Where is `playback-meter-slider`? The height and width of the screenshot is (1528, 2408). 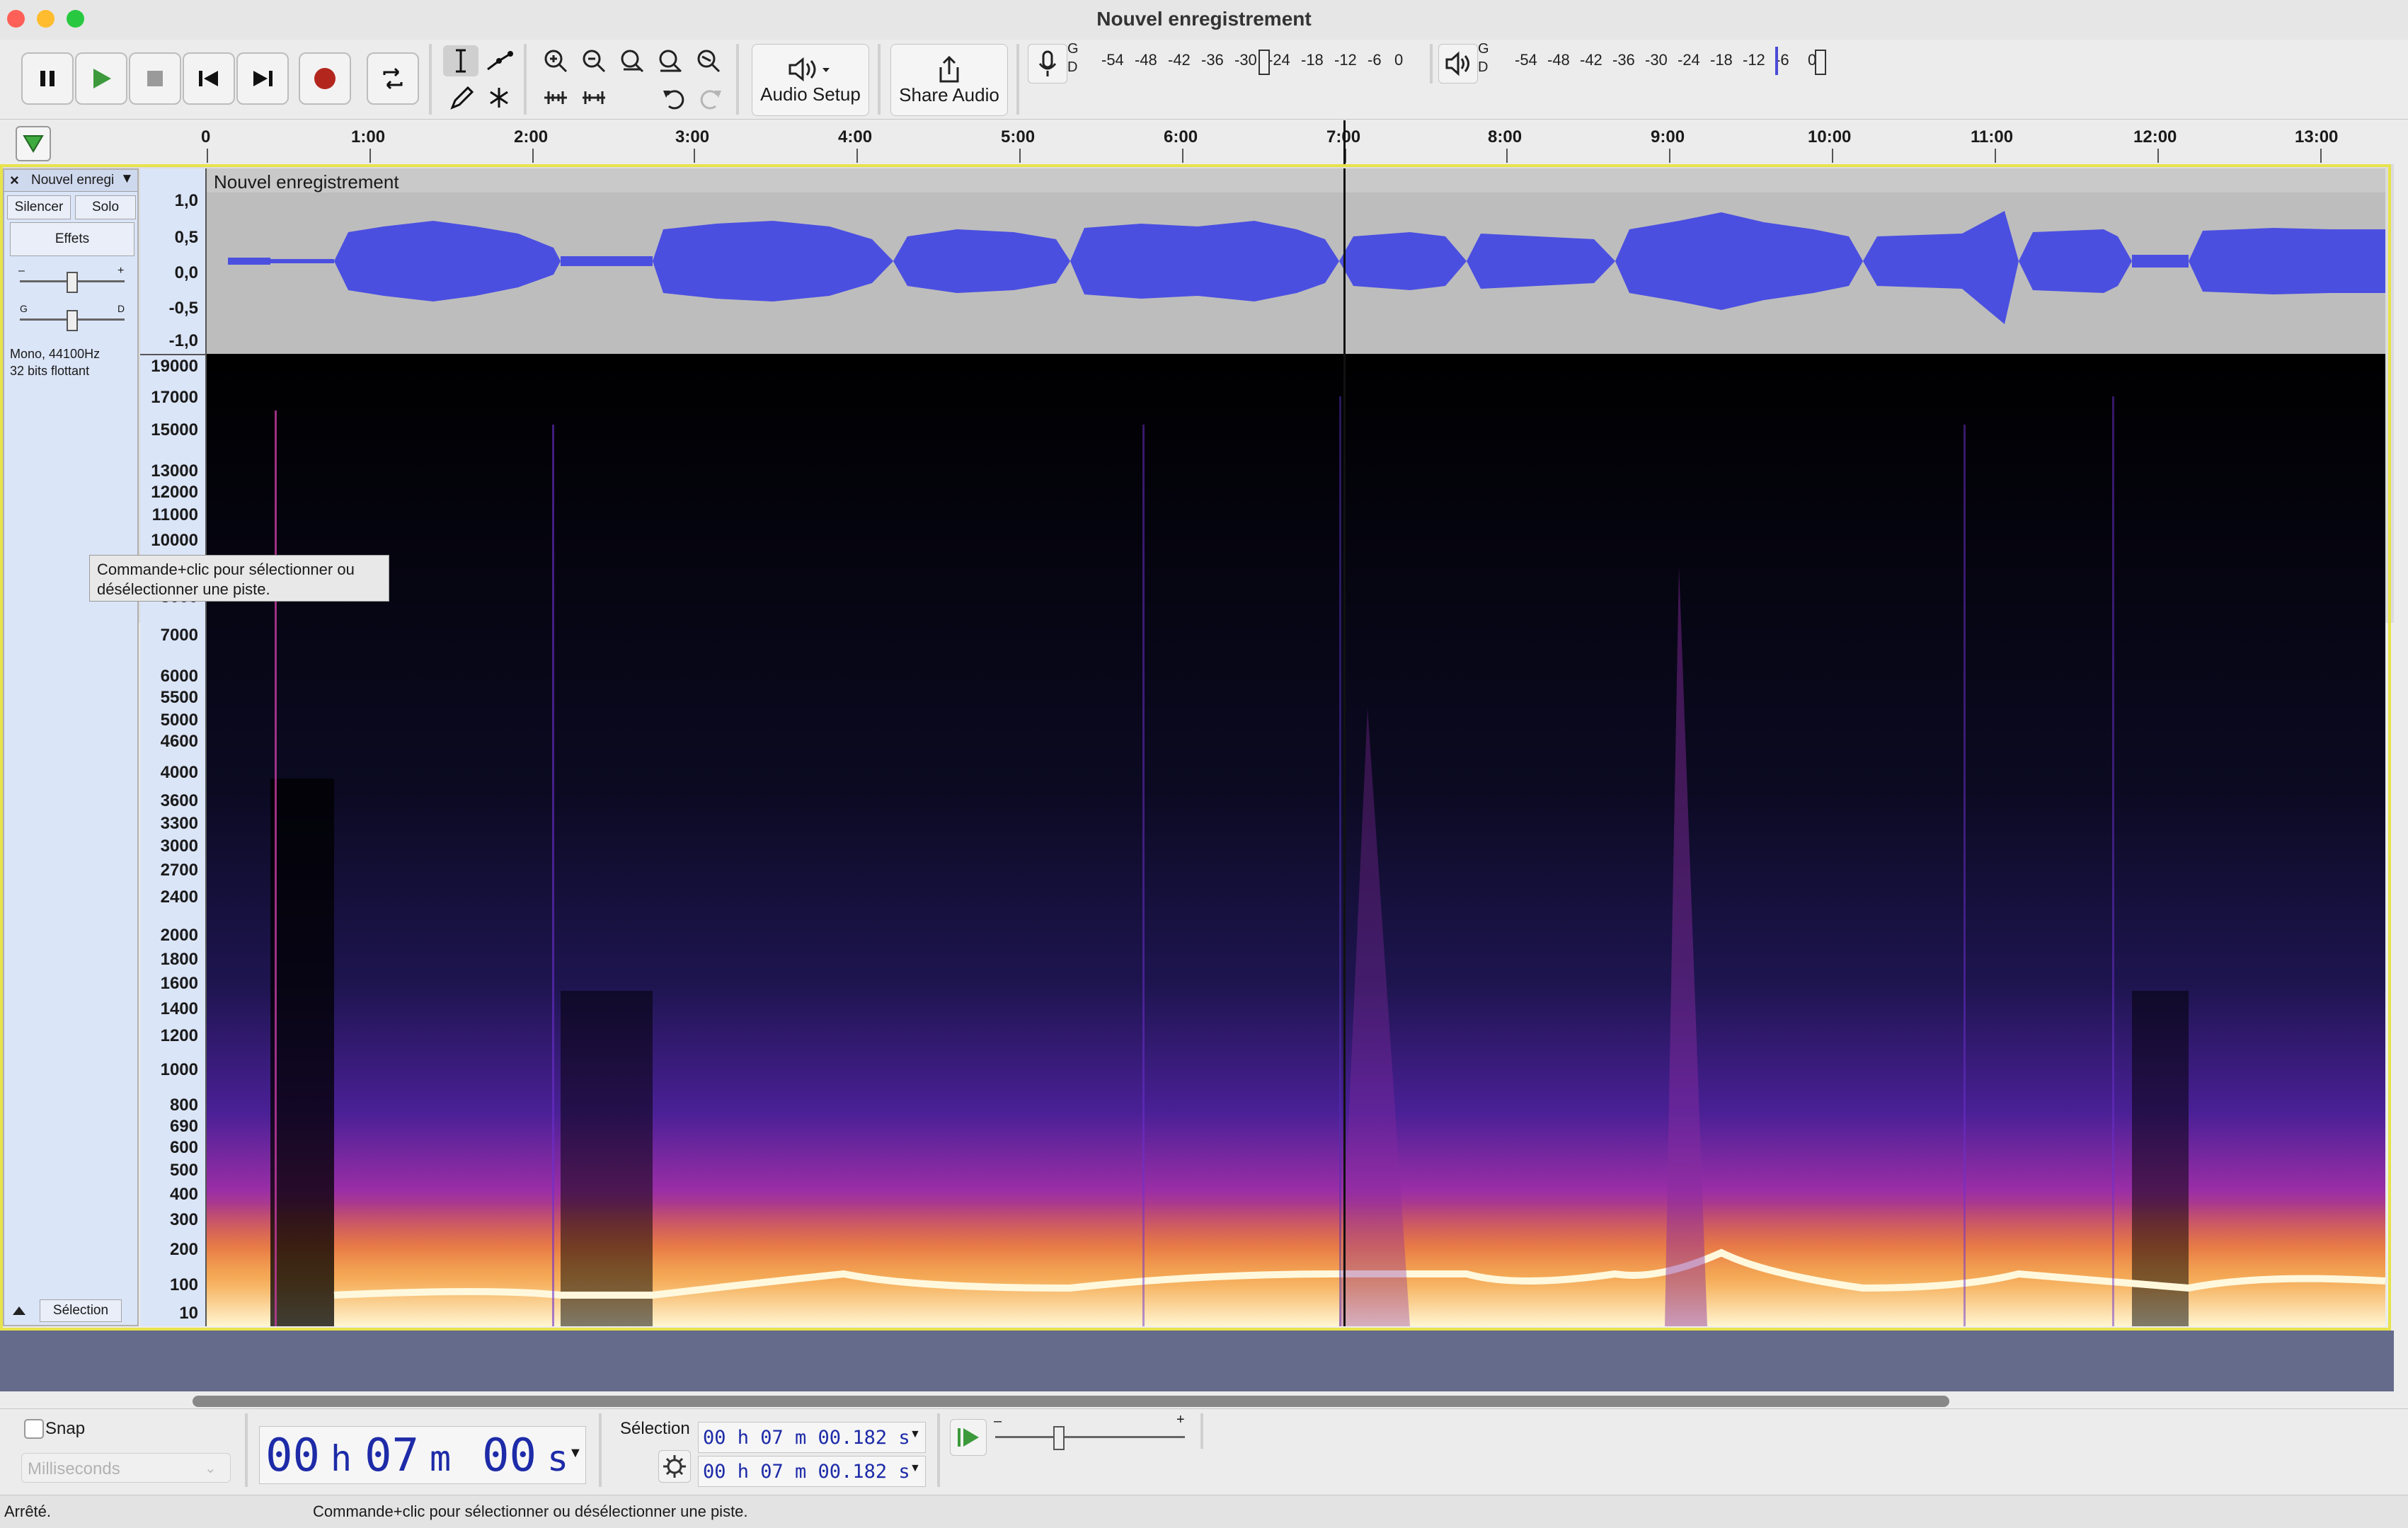 playback-meter-slider is located at coordinates (1820, 62).